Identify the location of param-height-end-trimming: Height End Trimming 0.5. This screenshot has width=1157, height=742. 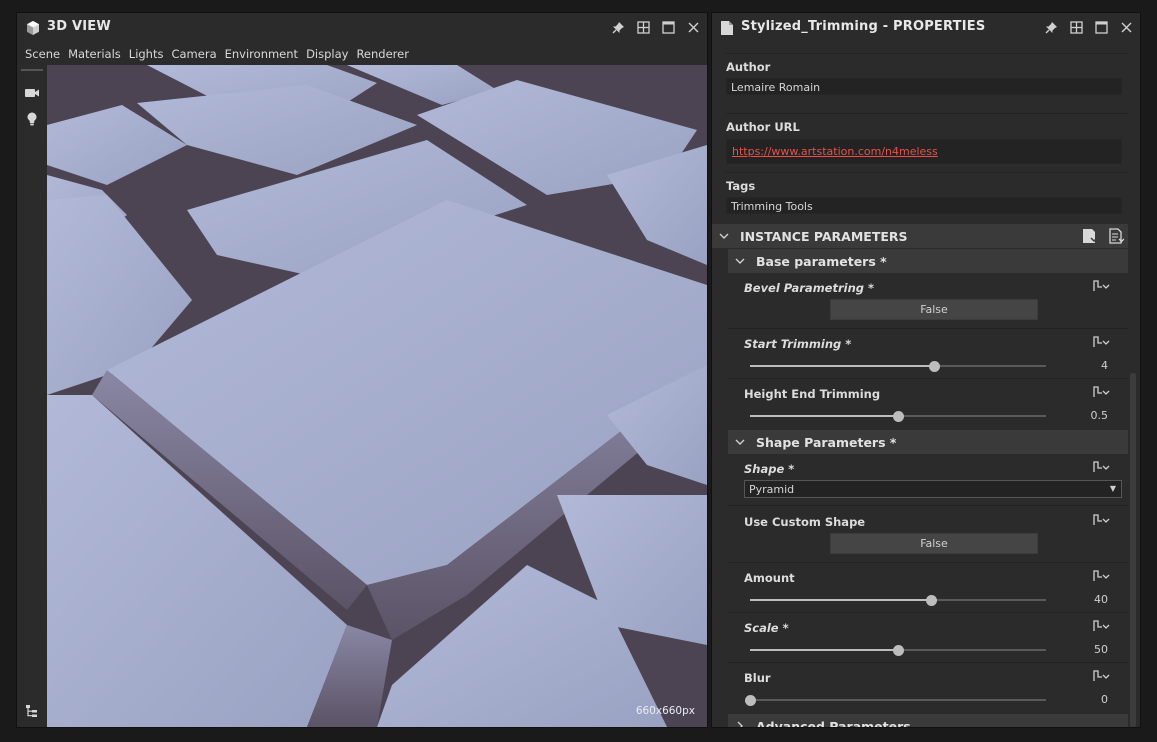
(928, 404).